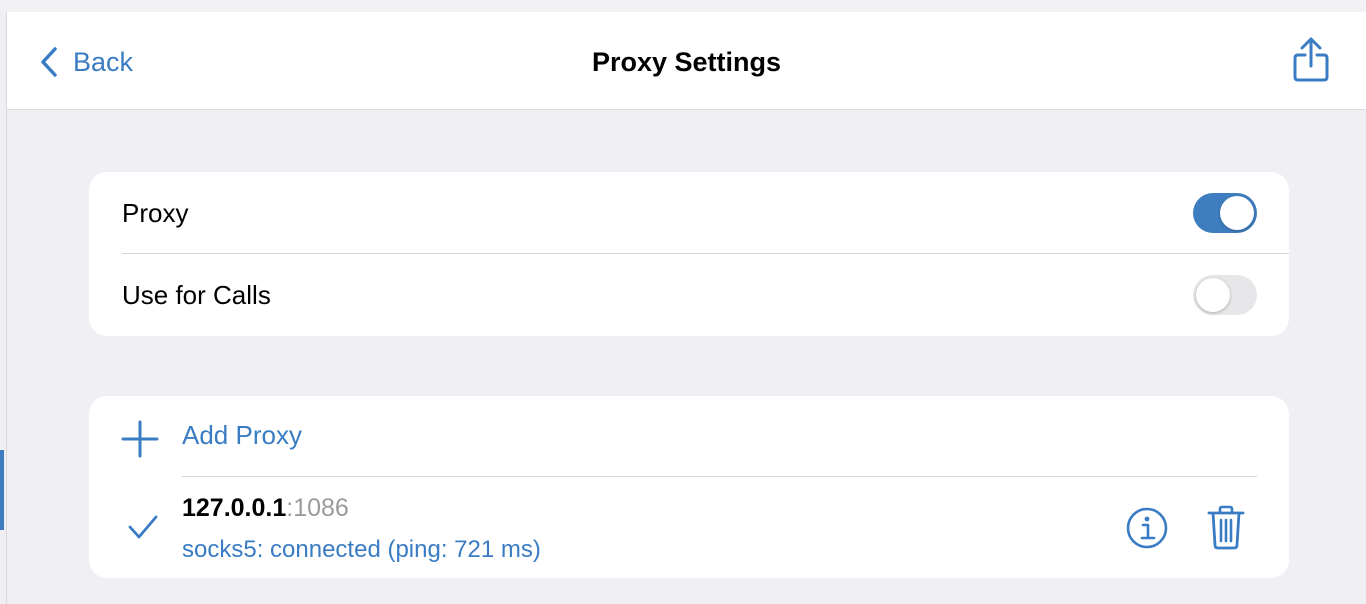 The width and height of the screenshot is (1366, 604). I want to click on info-icon, so click(1147, 528).